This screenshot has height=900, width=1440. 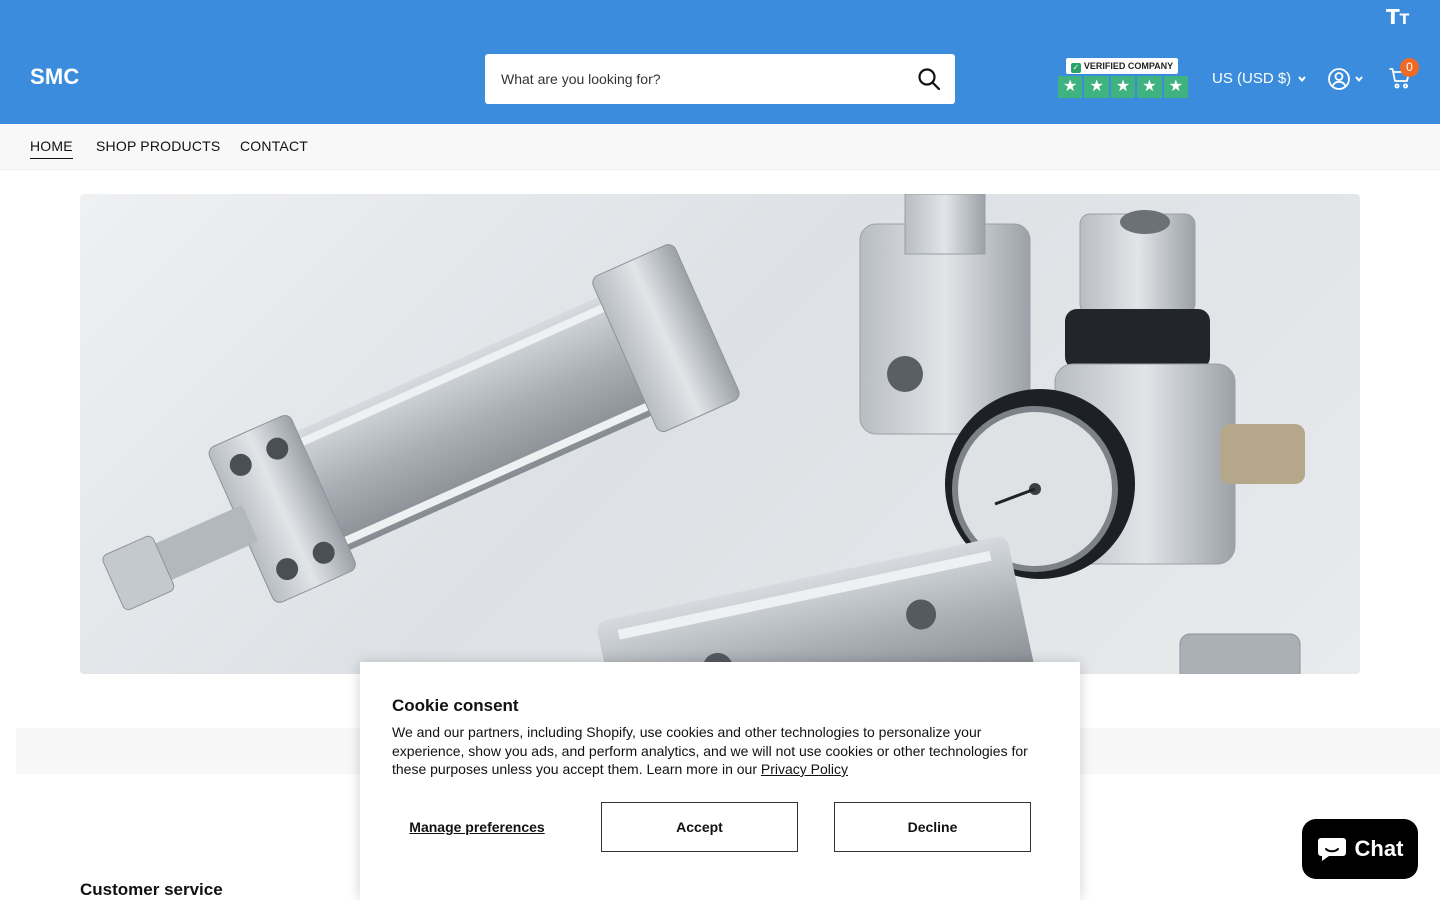 I want to click on cart-count-badge: 0, so click(x=1409, y=67).